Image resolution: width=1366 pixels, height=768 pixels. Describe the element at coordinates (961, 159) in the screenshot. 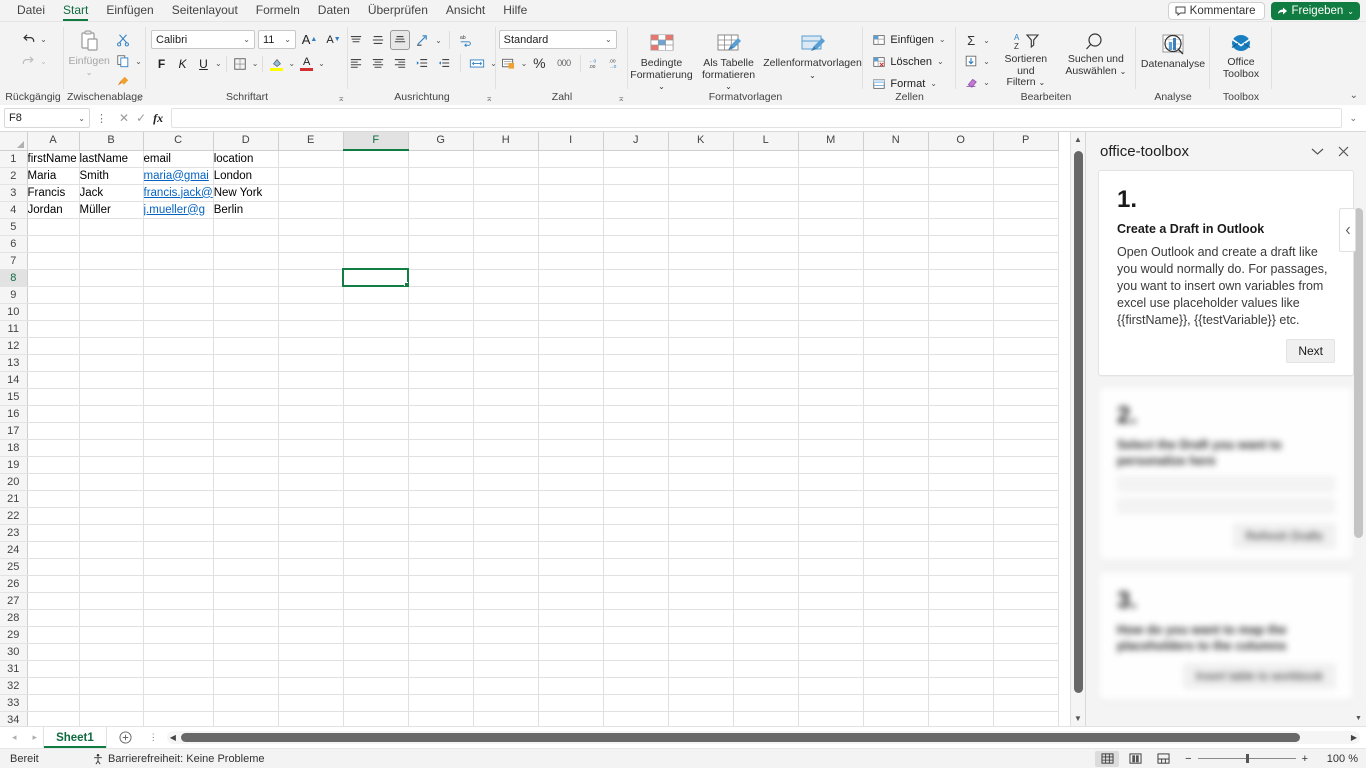

I see `cell-o1` at that location.